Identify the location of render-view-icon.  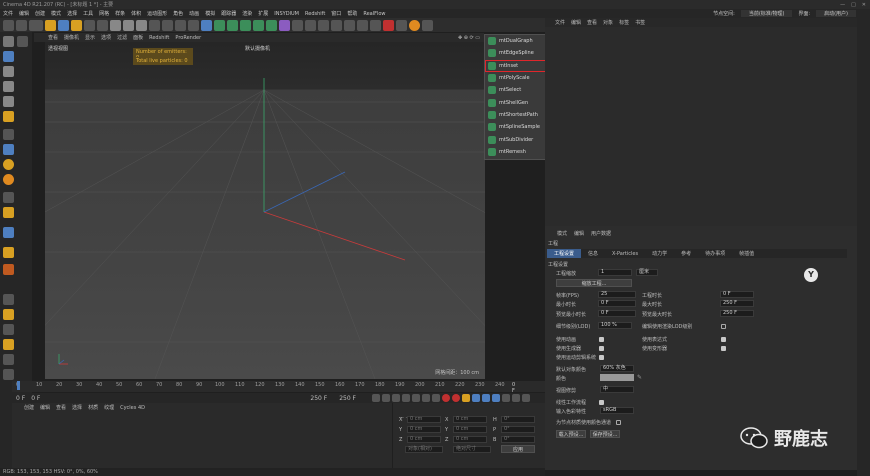
(167, 25).